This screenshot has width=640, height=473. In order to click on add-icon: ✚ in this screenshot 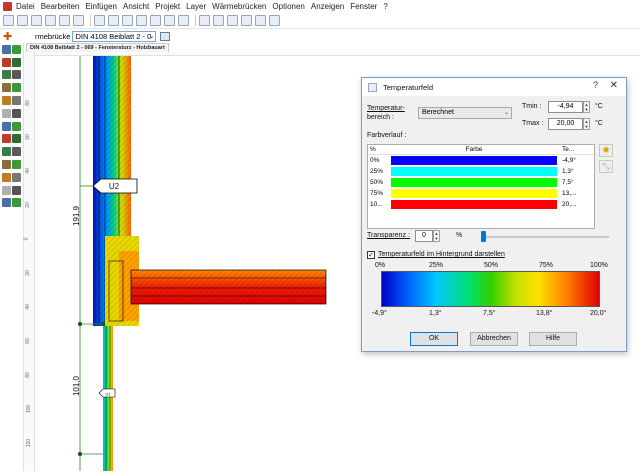, I will do `click(10, 36)`.